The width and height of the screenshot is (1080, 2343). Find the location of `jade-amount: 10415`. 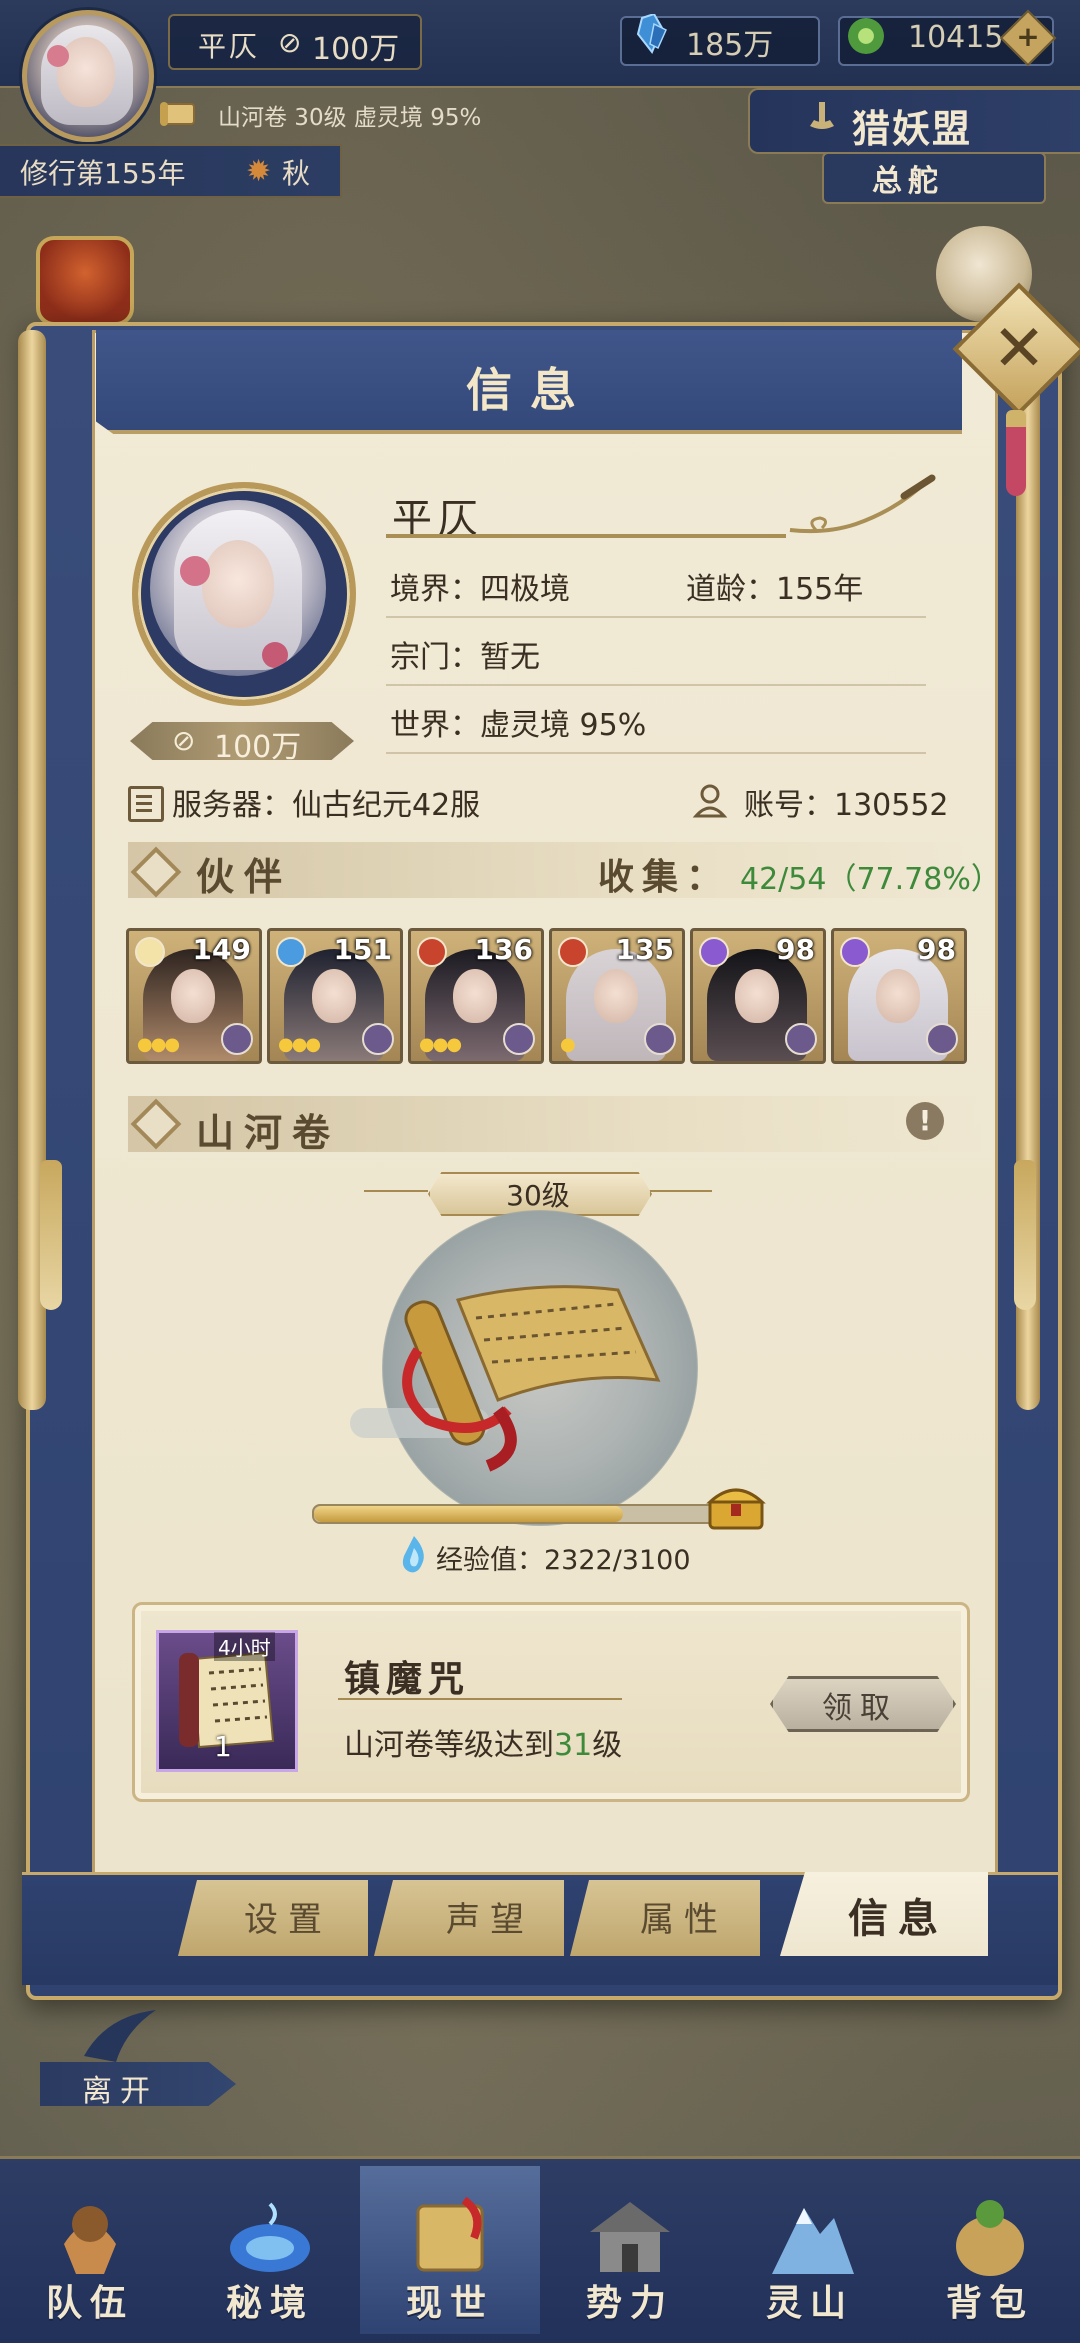

jade-amount: 10415 is located at coordinates (956, 37).